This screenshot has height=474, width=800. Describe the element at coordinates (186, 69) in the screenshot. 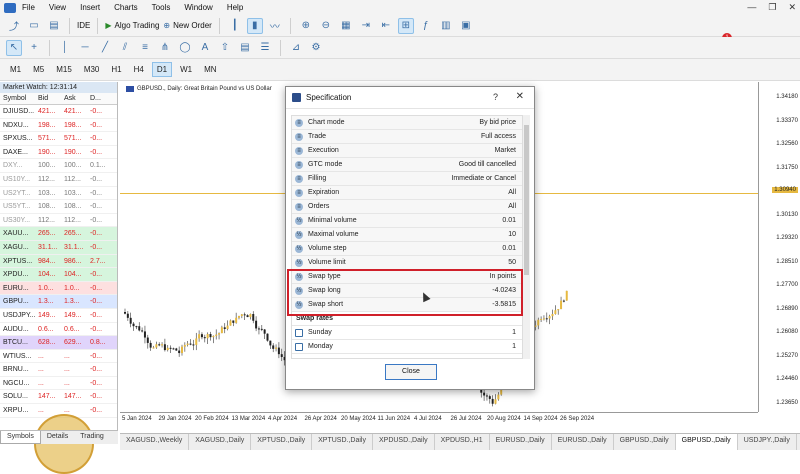

I see `timeframe-w1: W1` at that location.